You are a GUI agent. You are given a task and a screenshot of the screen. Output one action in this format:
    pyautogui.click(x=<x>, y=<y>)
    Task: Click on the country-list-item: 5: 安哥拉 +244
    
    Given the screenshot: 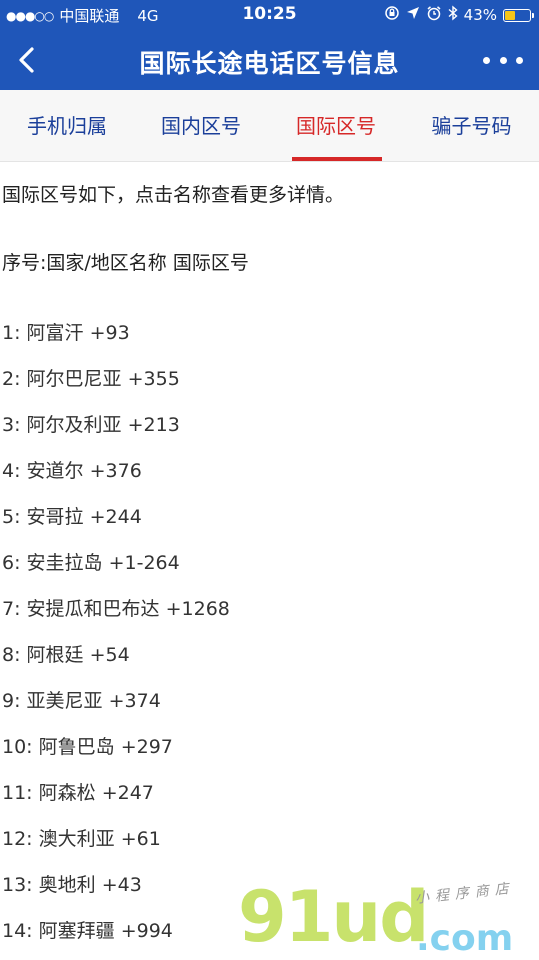 What is the action you would take?
    pyautogui.click(x=116, y=525)
    